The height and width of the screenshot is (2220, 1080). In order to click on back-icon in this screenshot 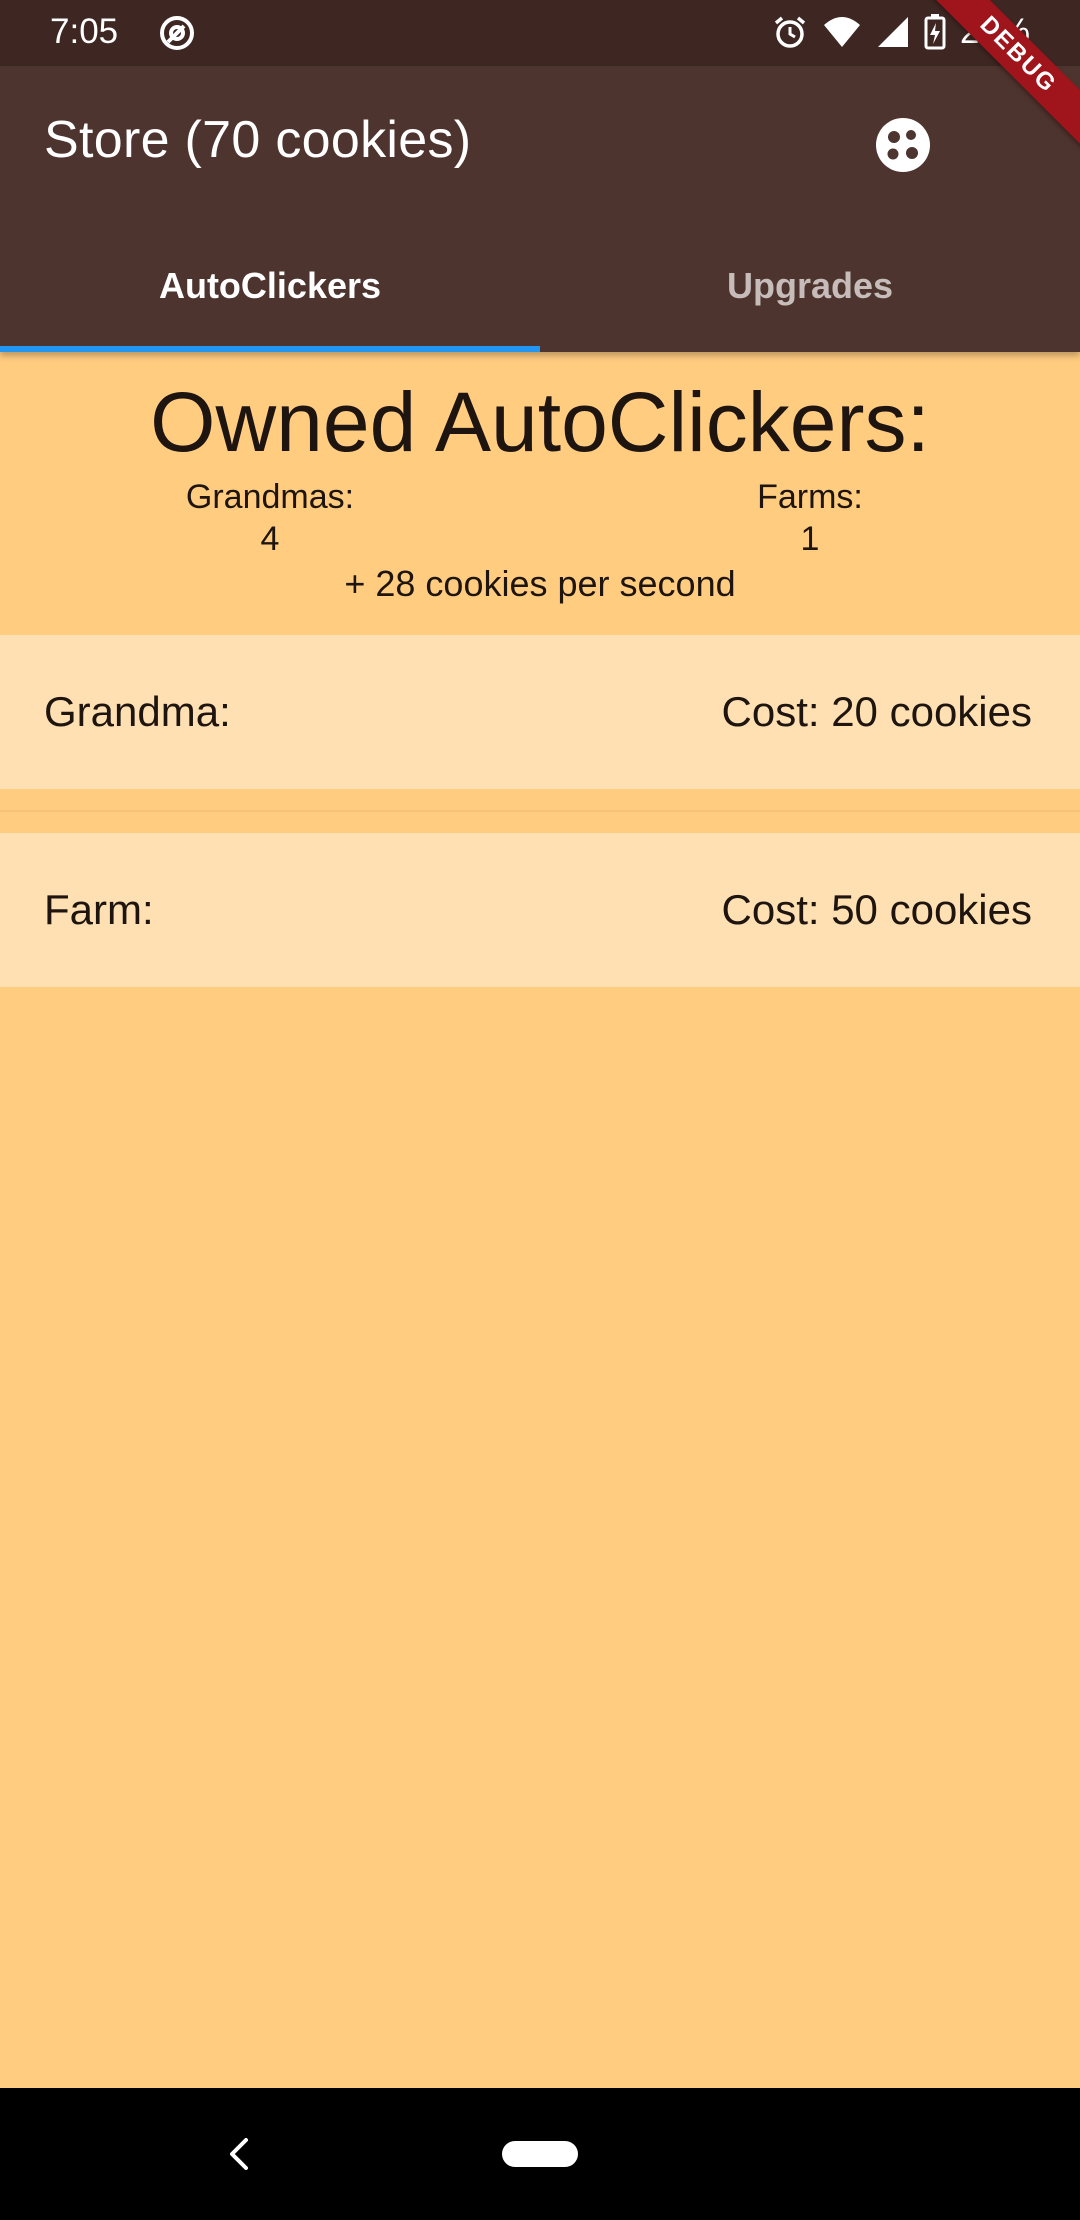, I will do `click(239, 2154)`.